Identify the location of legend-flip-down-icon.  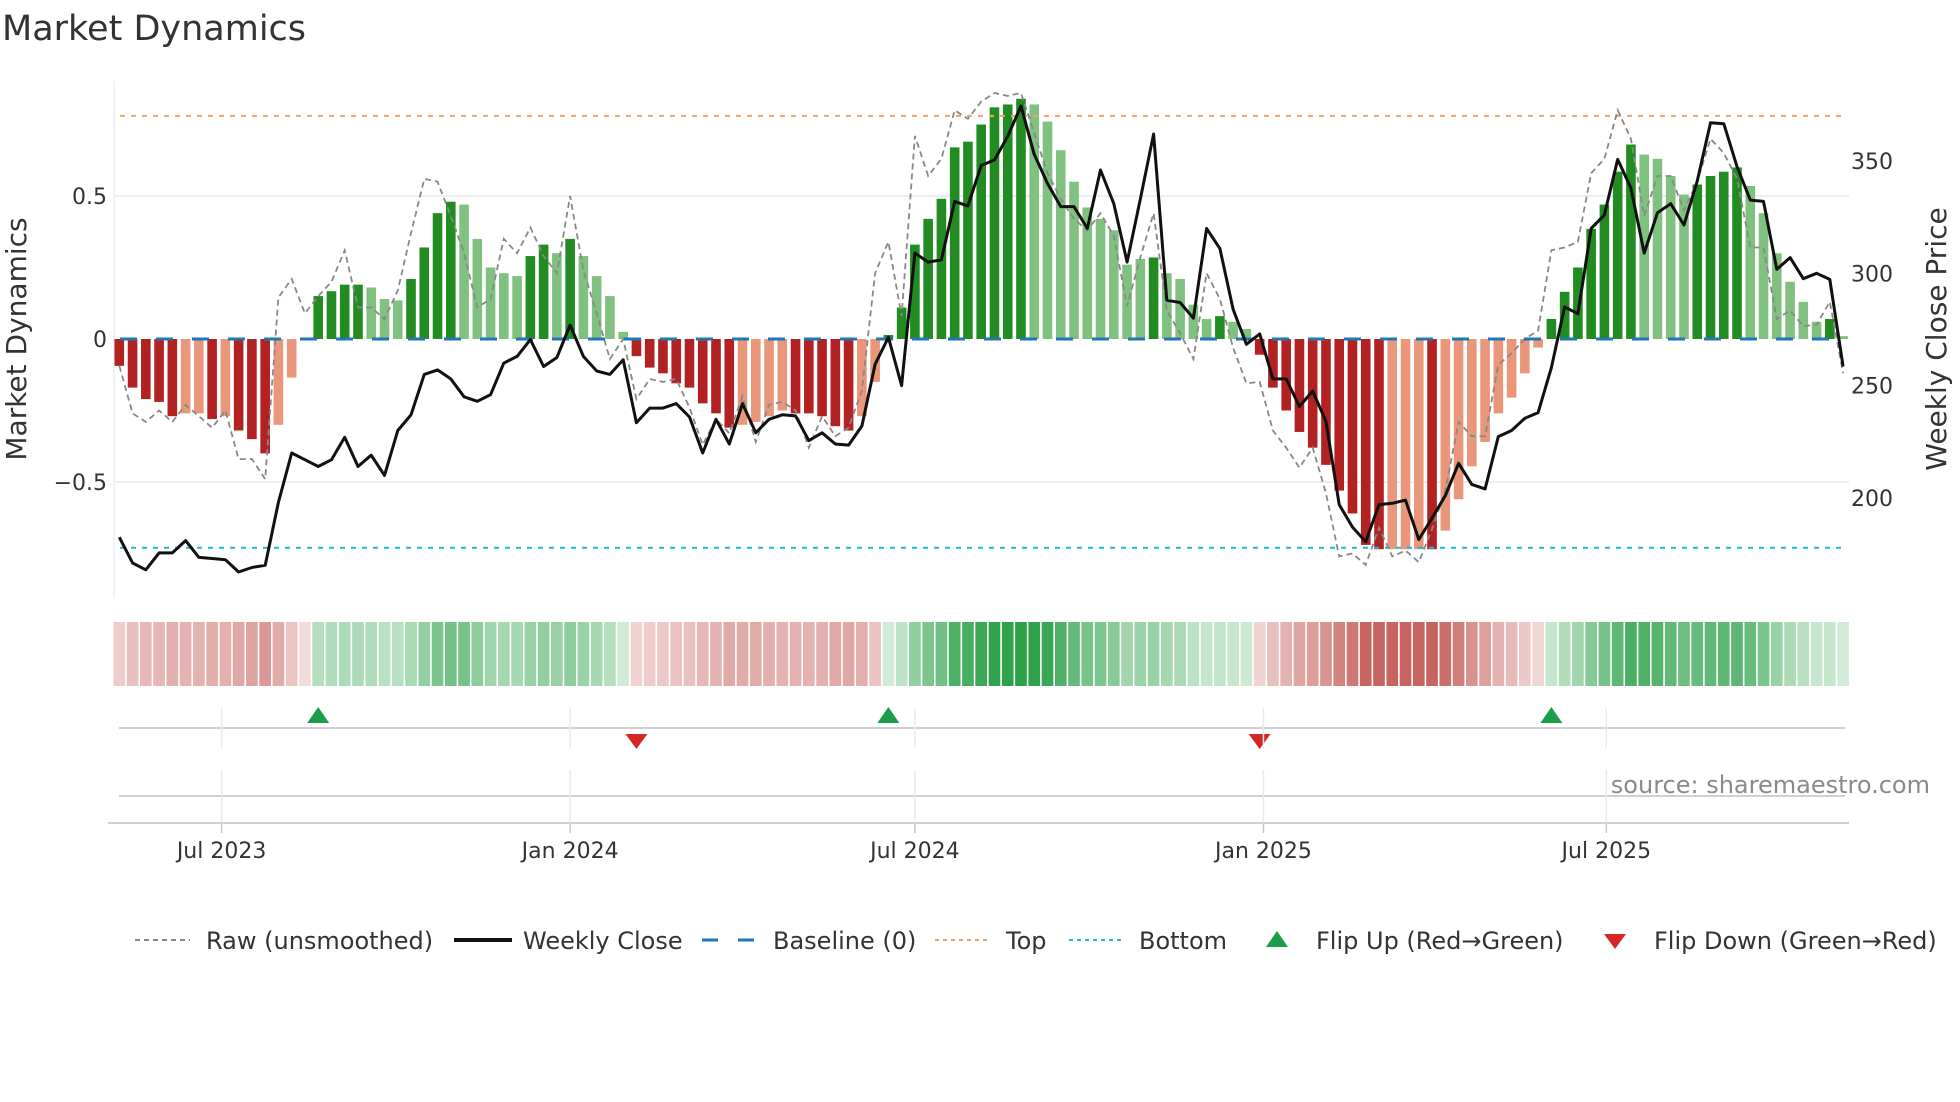
(1615, 941).